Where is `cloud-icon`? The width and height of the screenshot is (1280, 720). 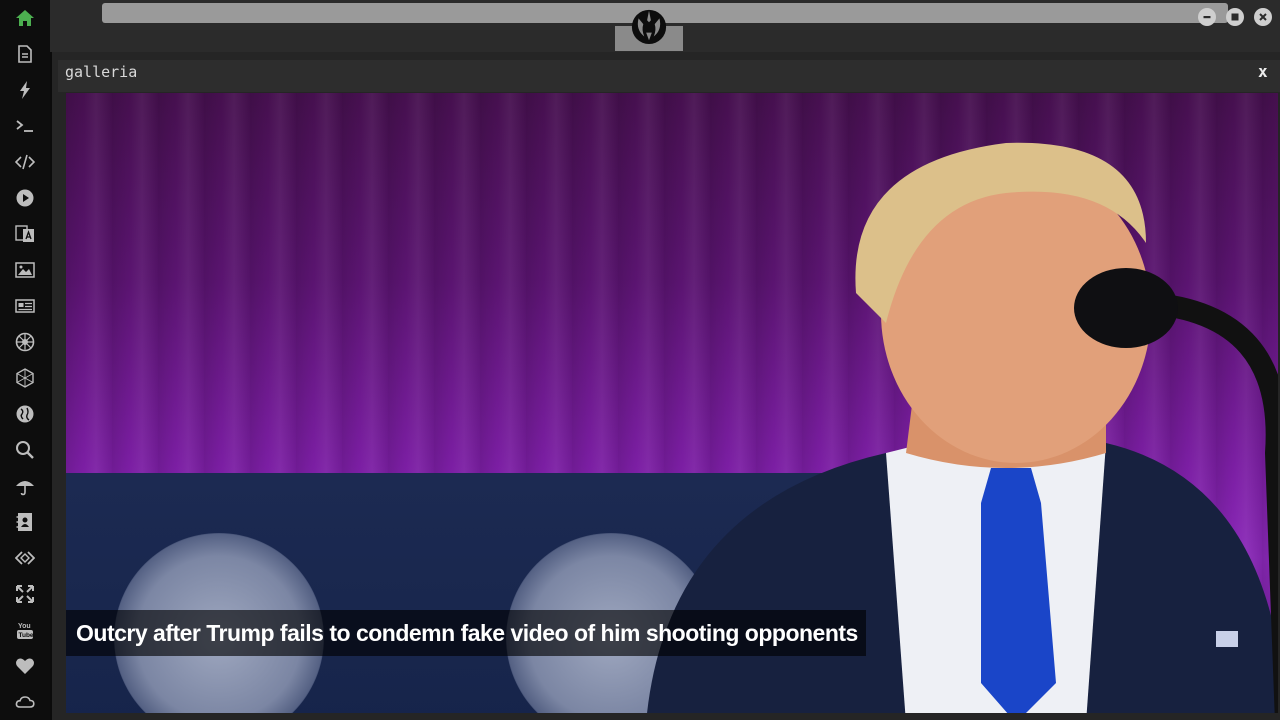 cloud-icon is located at coordinates (25, 702).